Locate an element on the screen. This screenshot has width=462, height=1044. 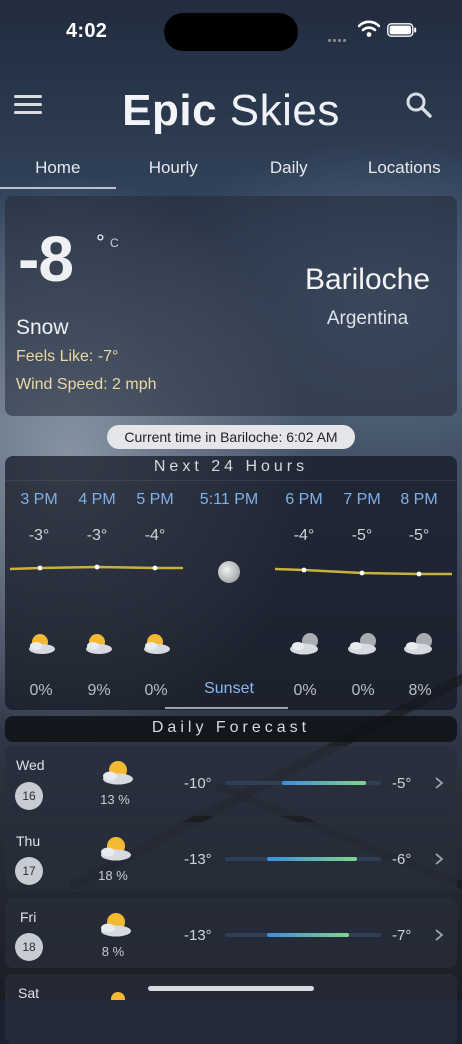
sunset-underline is located at coordinates (226, 708).